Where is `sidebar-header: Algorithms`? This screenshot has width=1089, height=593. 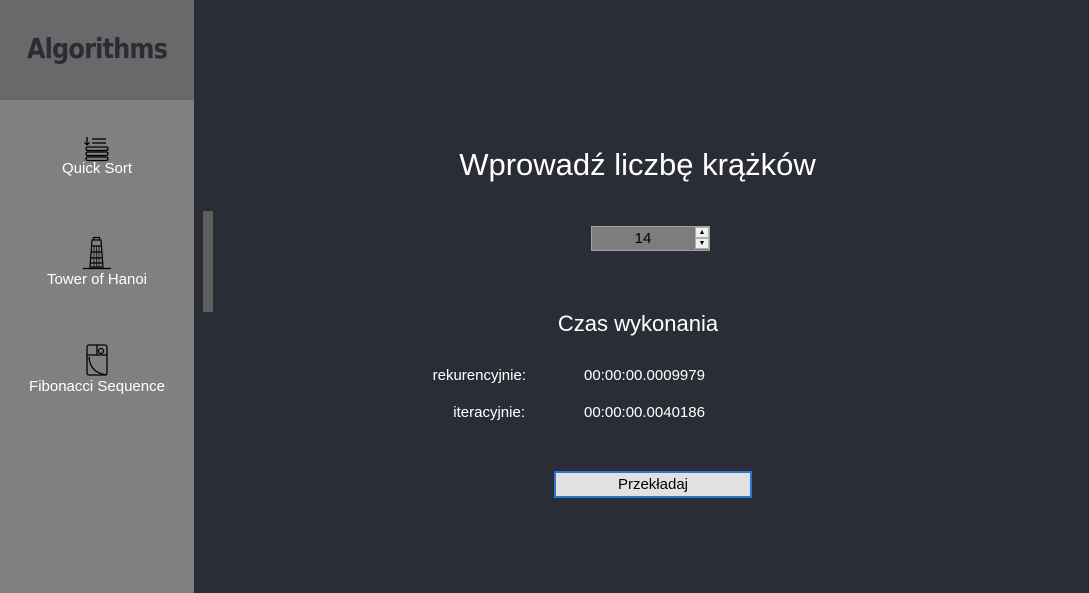 sidebar-header: Algorithms is located at coordinates (97, 50).